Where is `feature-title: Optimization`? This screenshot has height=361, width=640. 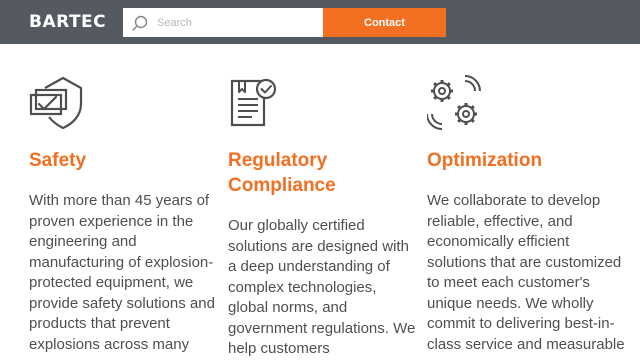 feature-title: Optimization is located at coordinates (485, 160).